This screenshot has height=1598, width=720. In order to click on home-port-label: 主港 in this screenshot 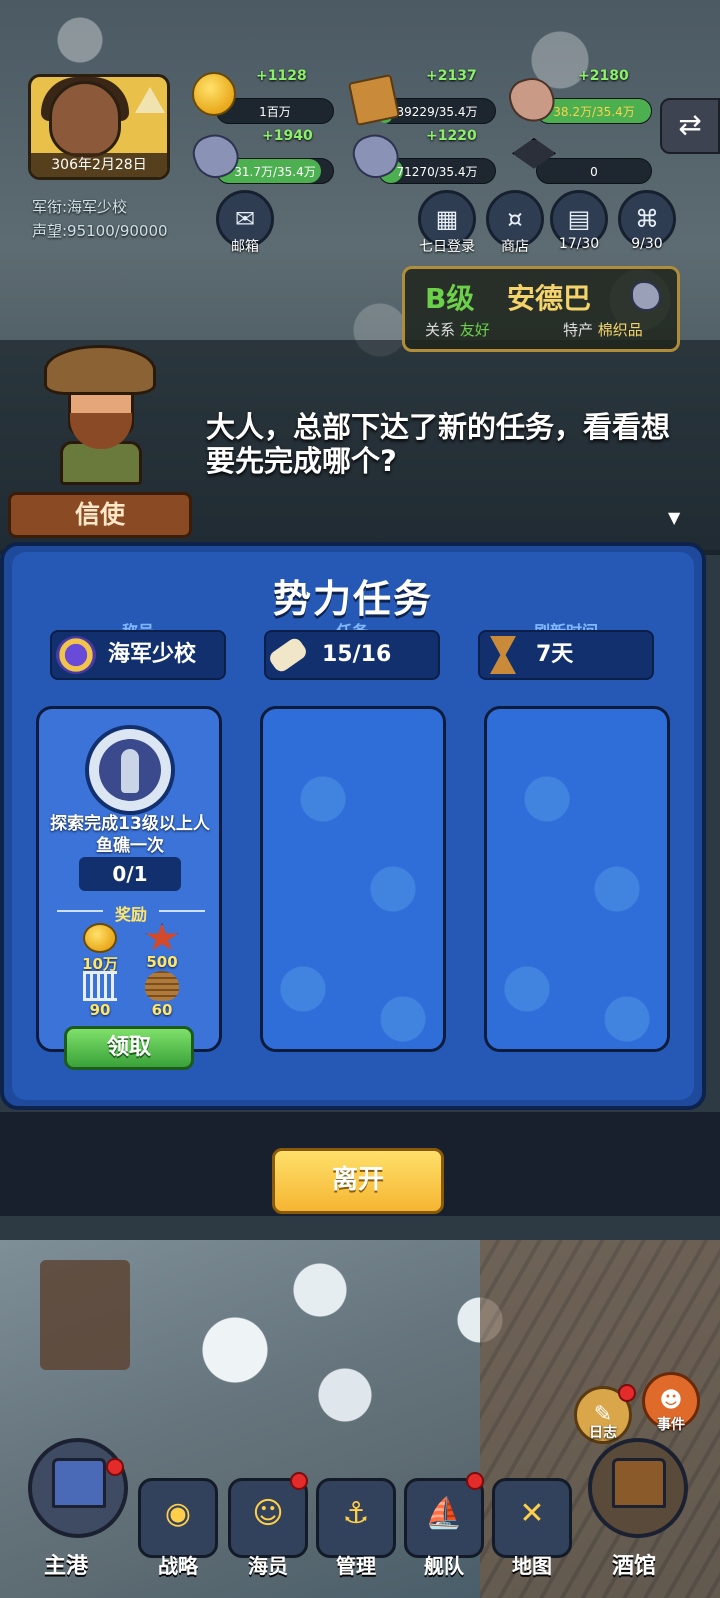, I will do `click(66, 1566)`.